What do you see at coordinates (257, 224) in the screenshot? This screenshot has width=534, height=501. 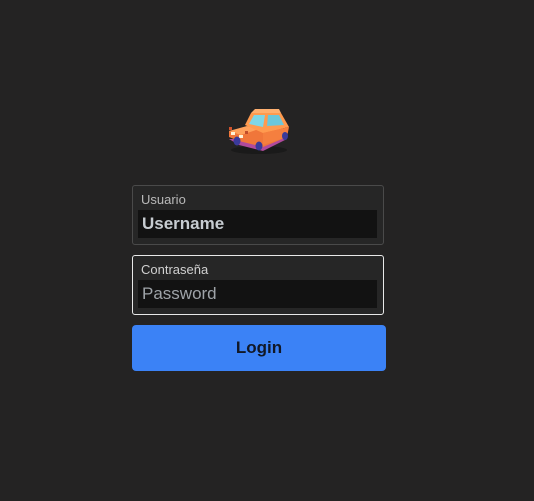 I see `username-input` at bounding box center [257, 224].